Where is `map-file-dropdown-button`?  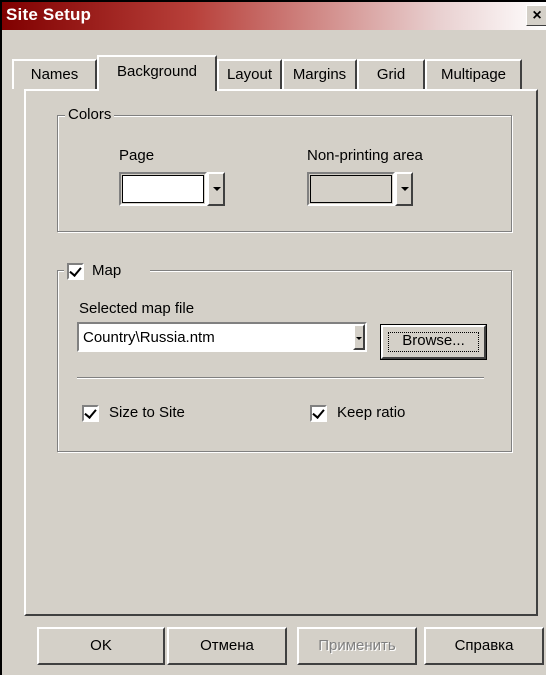 map-file-dropdown-button is located at coordinates (359, 337).